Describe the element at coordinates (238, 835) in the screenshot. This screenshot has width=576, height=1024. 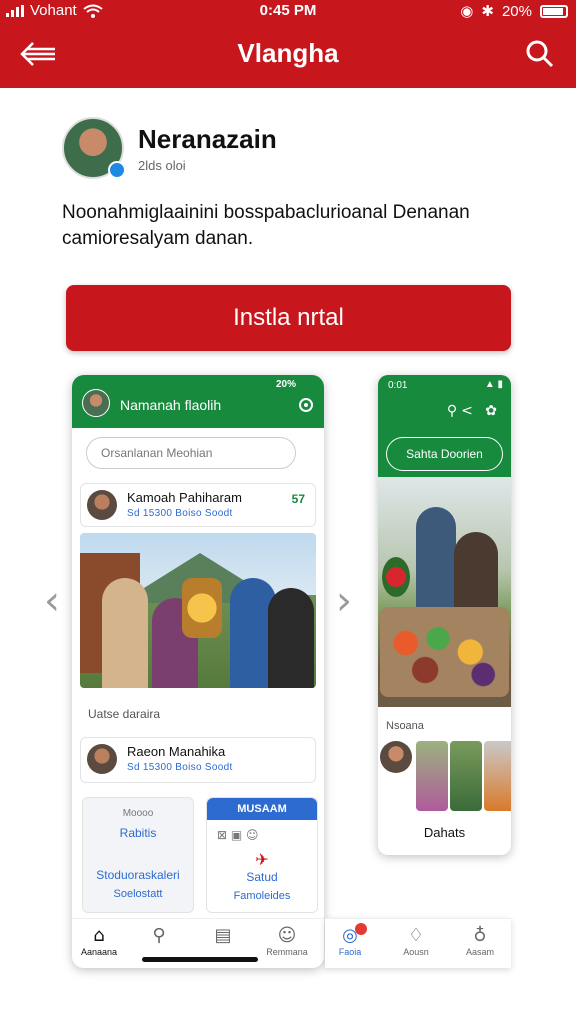
I see `tile-icons: ⊠ ▣ ☺` at that location.